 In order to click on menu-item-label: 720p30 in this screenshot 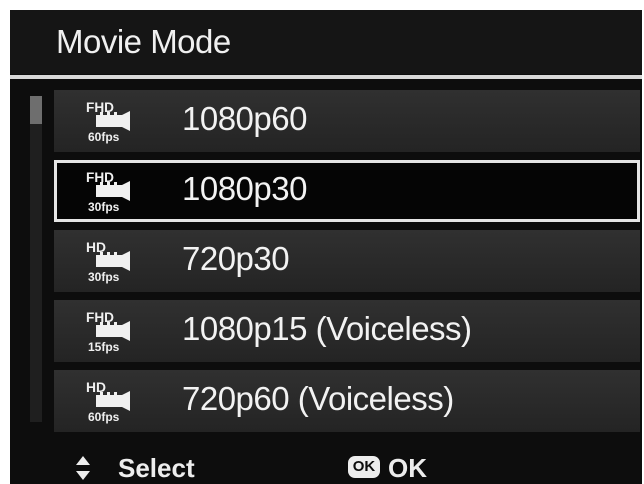, I will do `click(236, 258)`.